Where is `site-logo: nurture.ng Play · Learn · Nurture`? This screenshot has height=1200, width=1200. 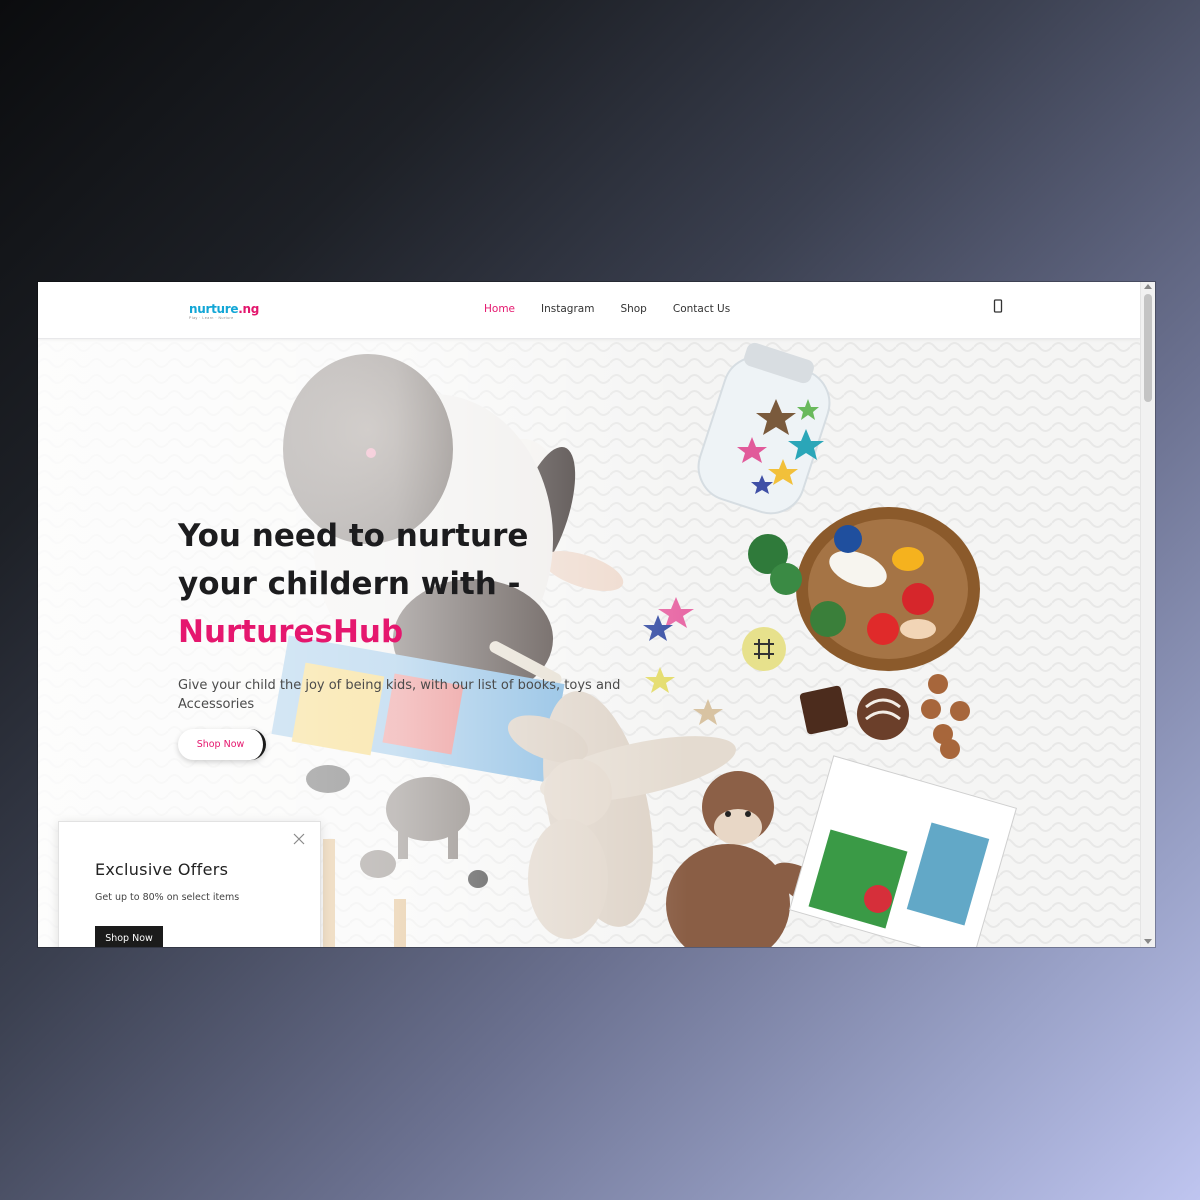 site-logo: nurture.ng Play · Learn · Nurture is located at coordinates (224, 314).